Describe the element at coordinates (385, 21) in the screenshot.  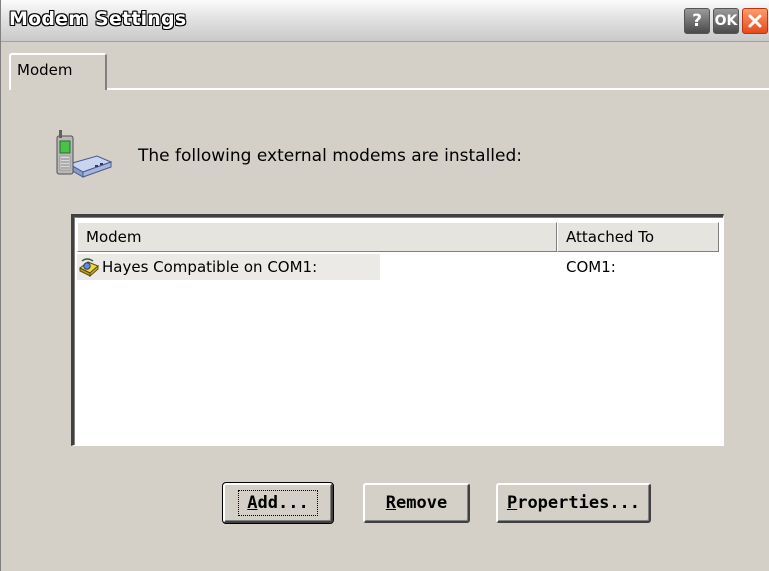
I see `title-bar: Modem Settings ? OK` at that location.